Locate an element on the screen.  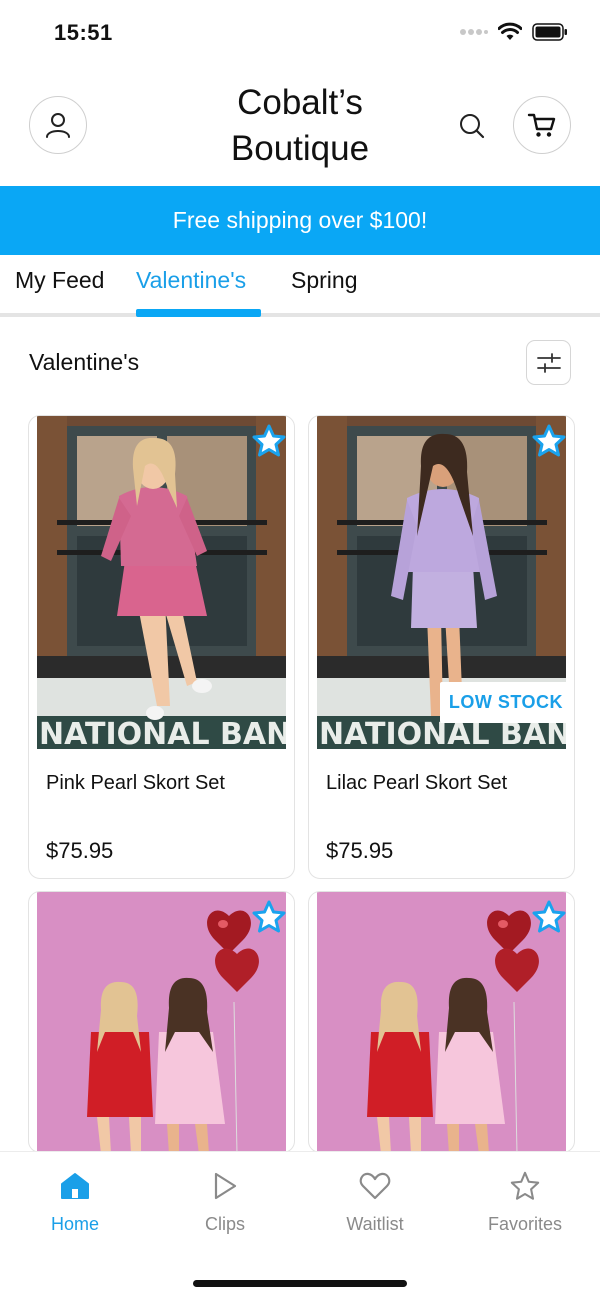
user-icon is located at coordinates (58, 125).